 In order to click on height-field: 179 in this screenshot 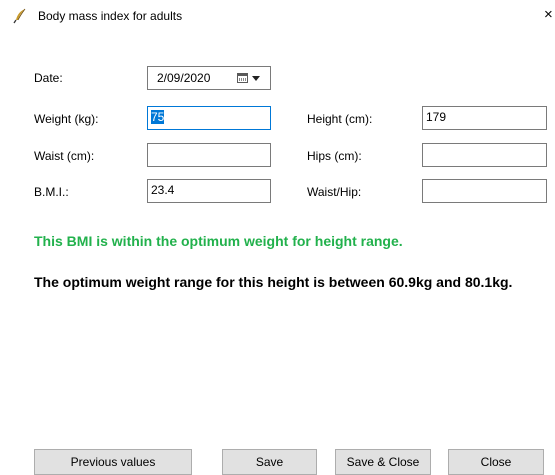, I will do `click(484, 118)`.